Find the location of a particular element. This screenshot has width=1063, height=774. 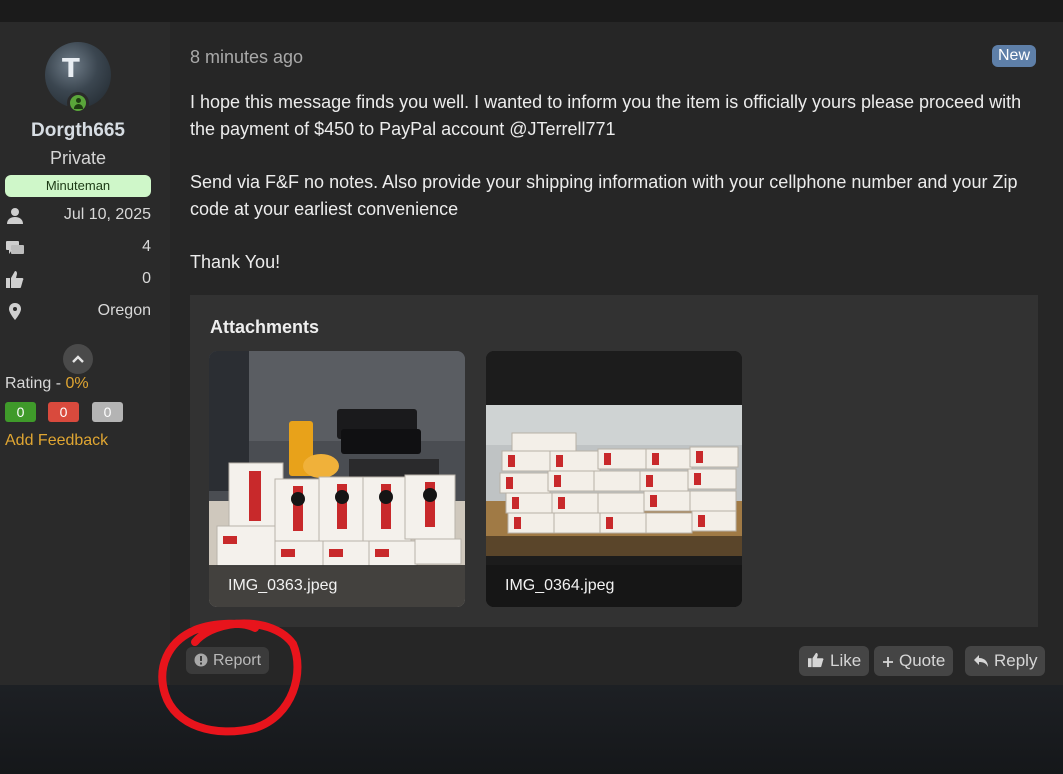

user-banner: Minuteman is located at coordinates (78, 186).